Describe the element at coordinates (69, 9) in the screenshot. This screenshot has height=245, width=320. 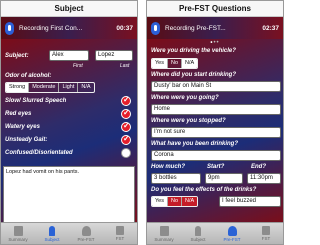
I see `nav-title: Subject` at that location.